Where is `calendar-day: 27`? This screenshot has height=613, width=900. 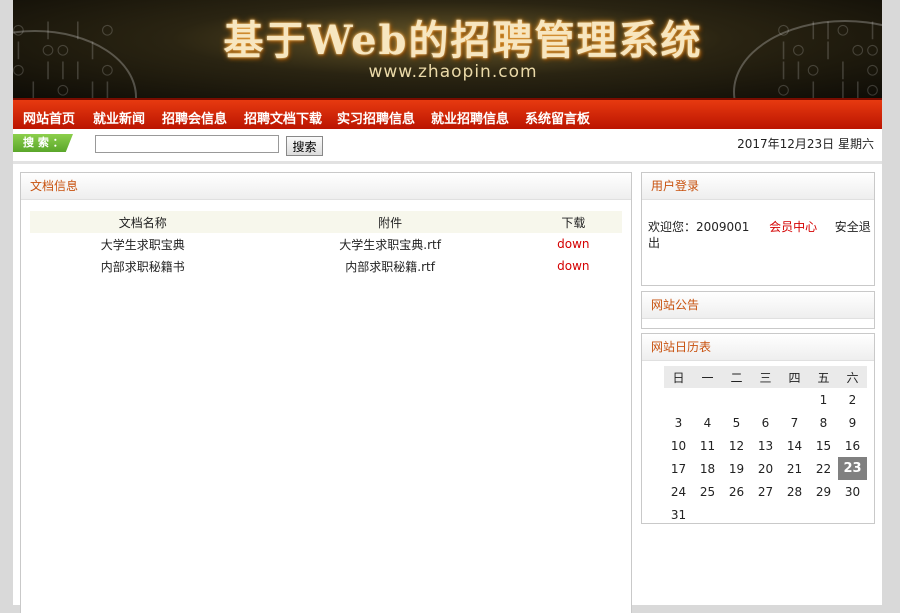
calendar-day: 27 is located at coordinates (765, 491).